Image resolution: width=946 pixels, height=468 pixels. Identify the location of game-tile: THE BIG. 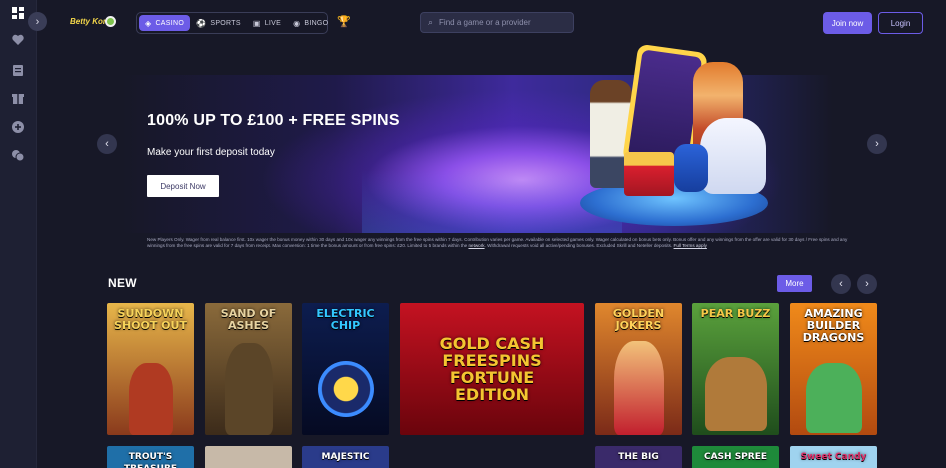
(638, 457).